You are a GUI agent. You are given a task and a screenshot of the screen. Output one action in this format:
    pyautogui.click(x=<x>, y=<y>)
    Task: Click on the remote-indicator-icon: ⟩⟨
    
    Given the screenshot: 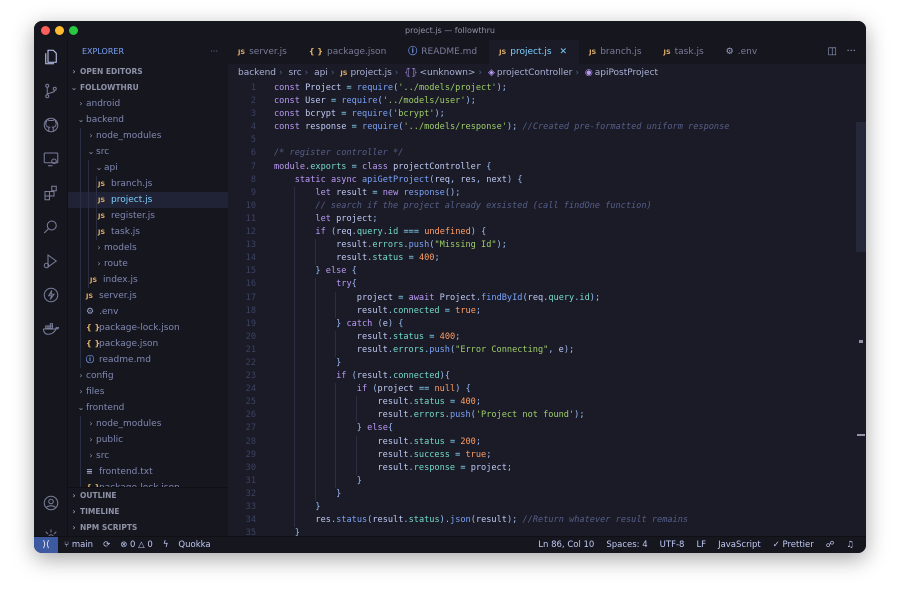 What is the action you would take?
    pyautogui.click(x=46, y=545)
    